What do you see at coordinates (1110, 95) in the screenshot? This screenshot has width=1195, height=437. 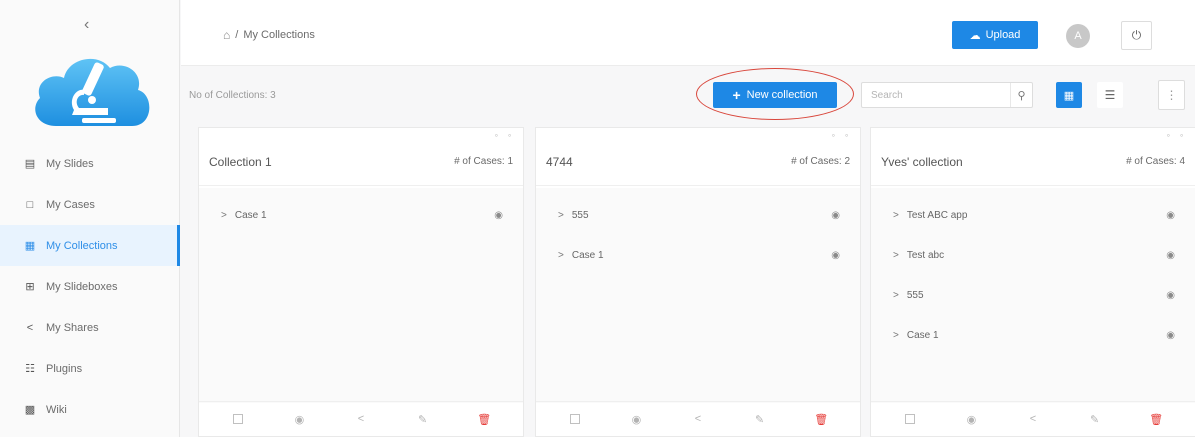 I see `list-view-icon: ☰` at bounding box center [1110, 95].